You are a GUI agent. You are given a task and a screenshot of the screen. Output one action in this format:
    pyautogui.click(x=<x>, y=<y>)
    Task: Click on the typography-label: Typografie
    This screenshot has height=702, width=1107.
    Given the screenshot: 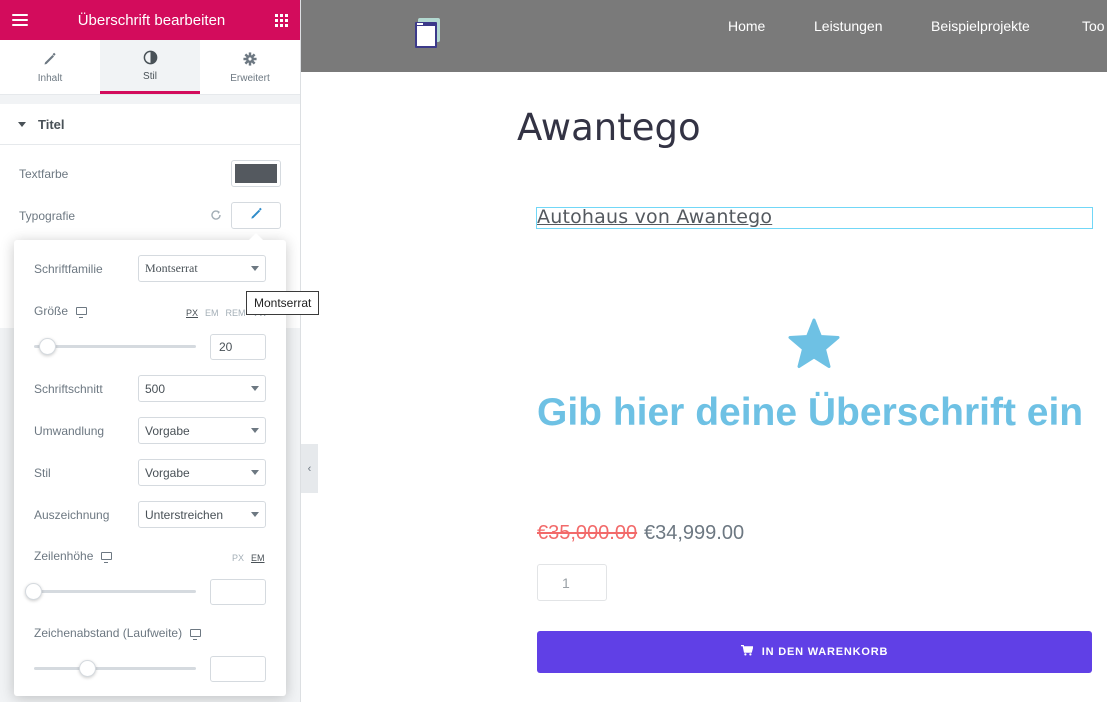 What is the action you would take?
    pyautogui.click(x=47, y=216)
    